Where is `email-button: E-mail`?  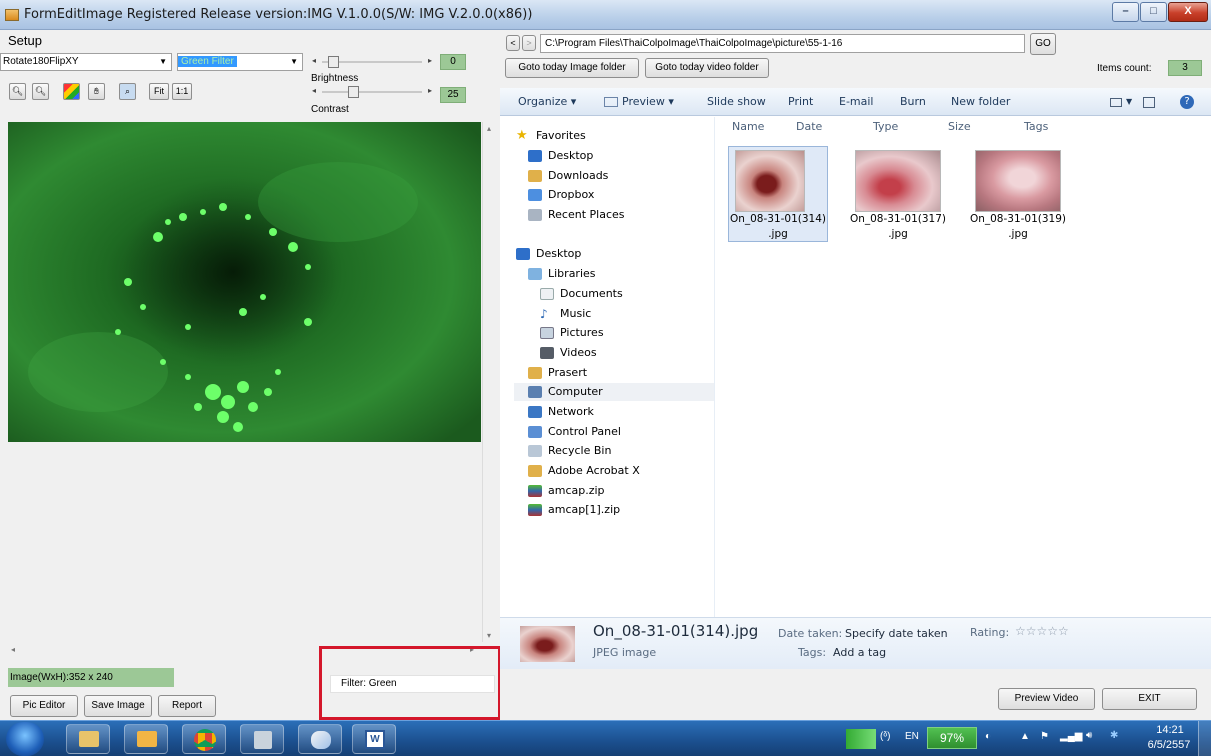
email-button: E-mail is located at coordinates (856, 101).